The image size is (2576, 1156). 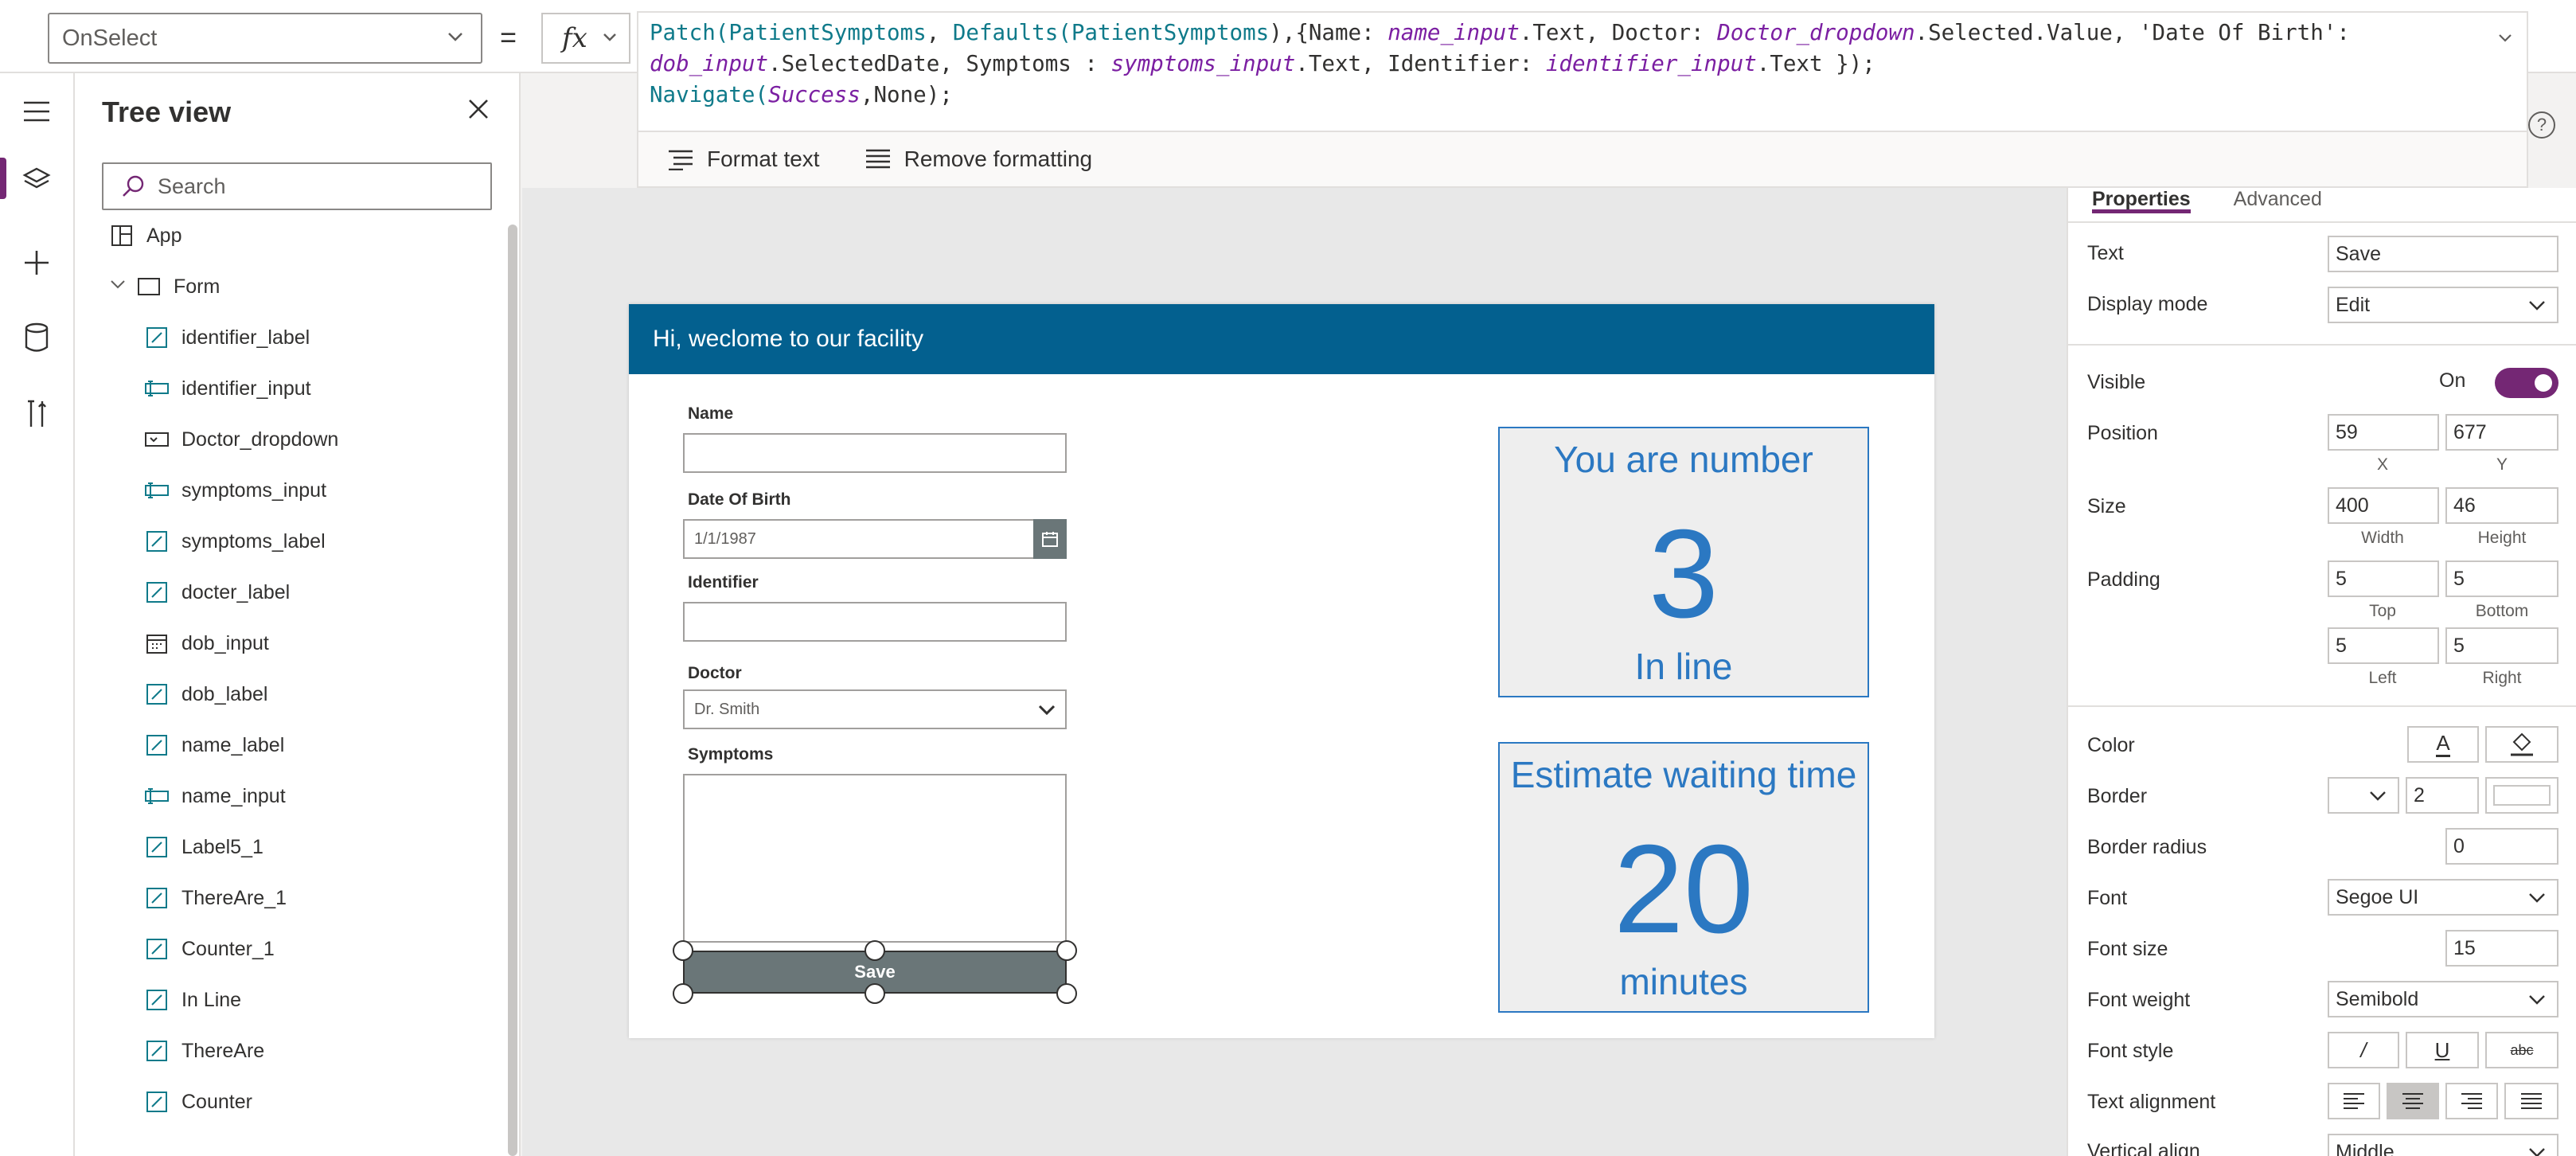 What do you see at coordinates (214, 796) in the screenshot?
I see `tree-item-name-input: name_input` at bounding box center [214, 796].